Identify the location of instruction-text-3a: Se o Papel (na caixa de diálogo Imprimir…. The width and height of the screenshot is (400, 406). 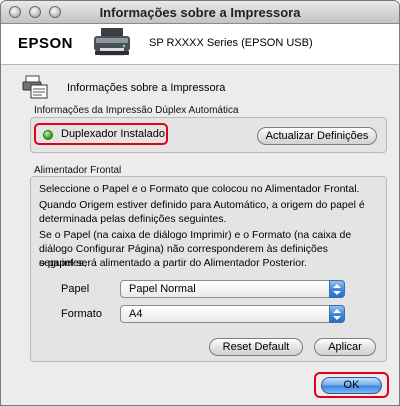
(195, 235).